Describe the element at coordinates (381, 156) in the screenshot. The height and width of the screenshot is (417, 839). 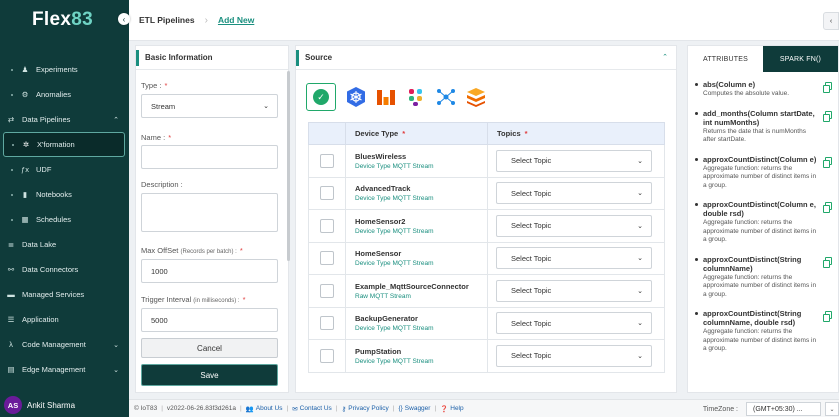
I see `device-name: BluesWireless` at that location.